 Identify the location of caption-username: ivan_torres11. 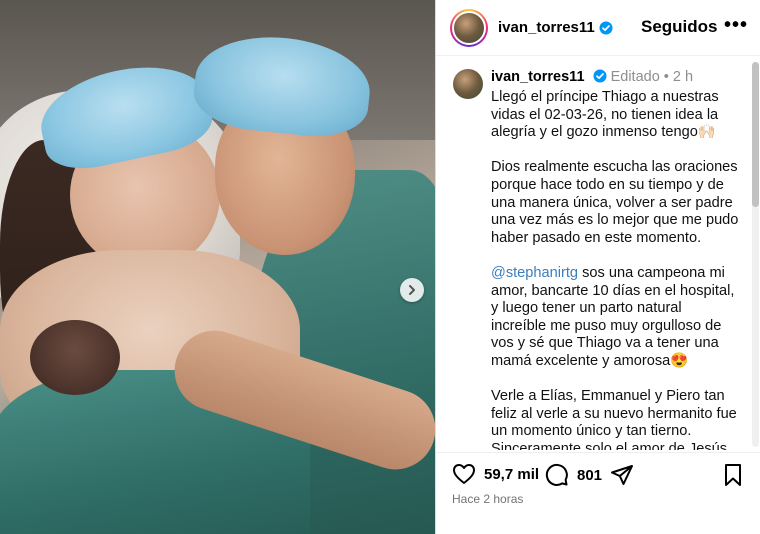
(538, 77).